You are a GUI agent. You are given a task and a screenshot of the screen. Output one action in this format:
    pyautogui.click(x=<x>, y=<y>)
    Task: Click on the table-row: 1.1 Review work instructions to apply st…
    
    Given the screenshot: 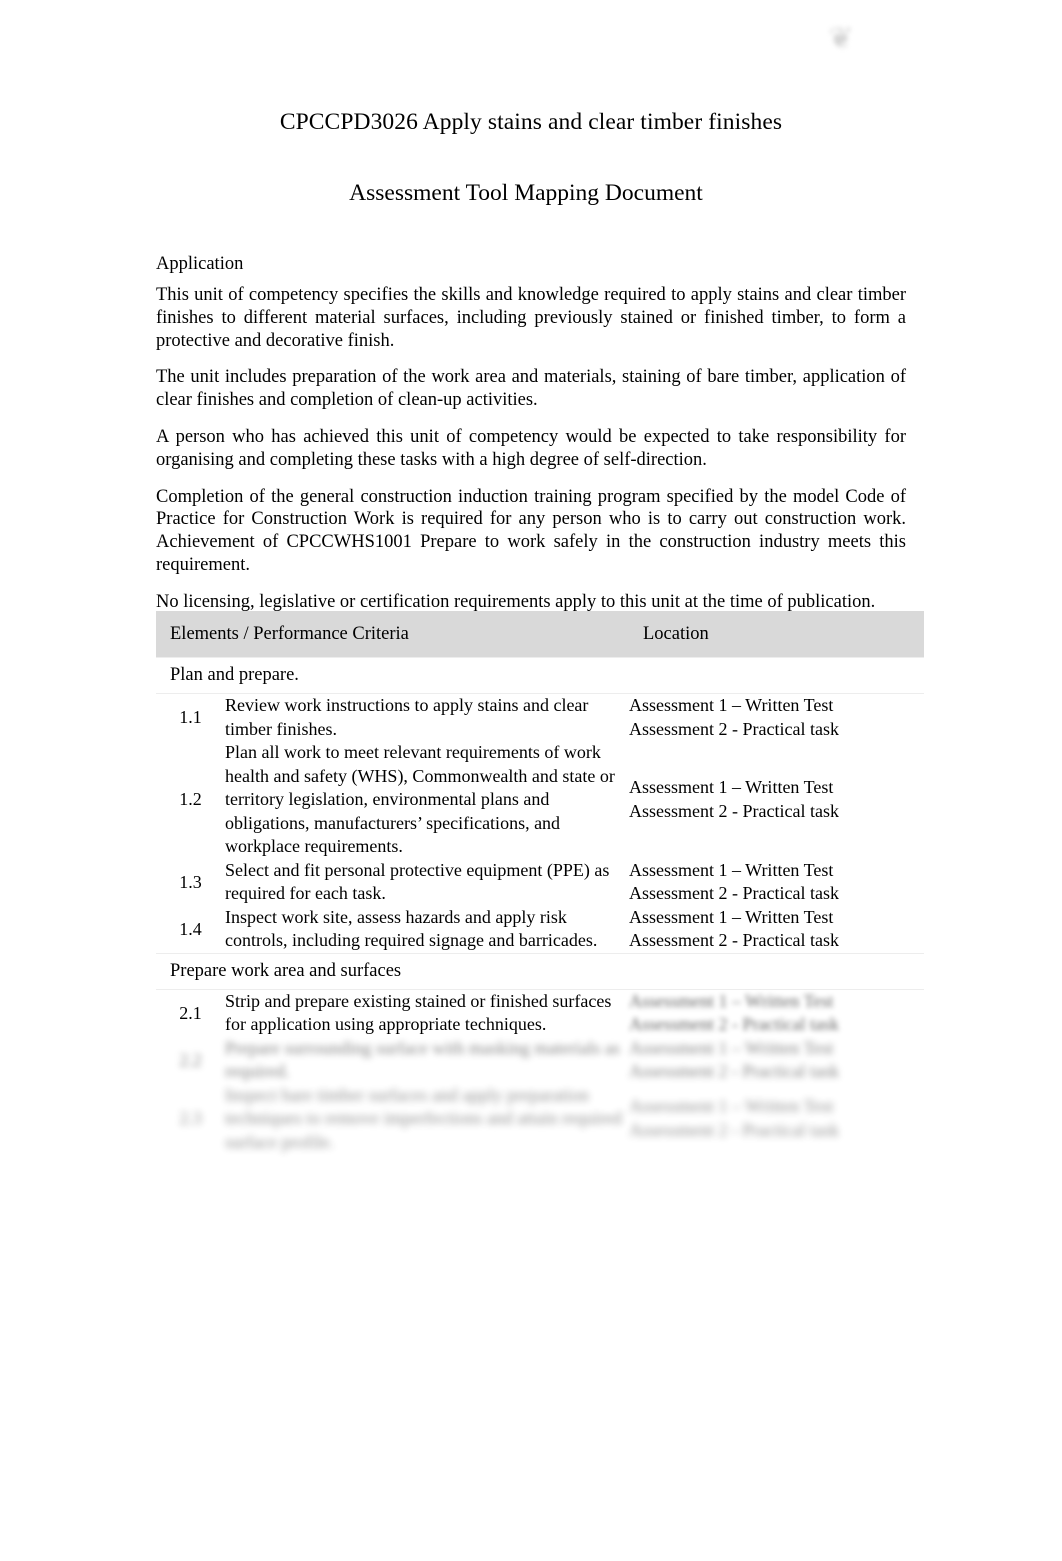 What is the action you would take?
    pyautogui.click(x=540, y=718)
    